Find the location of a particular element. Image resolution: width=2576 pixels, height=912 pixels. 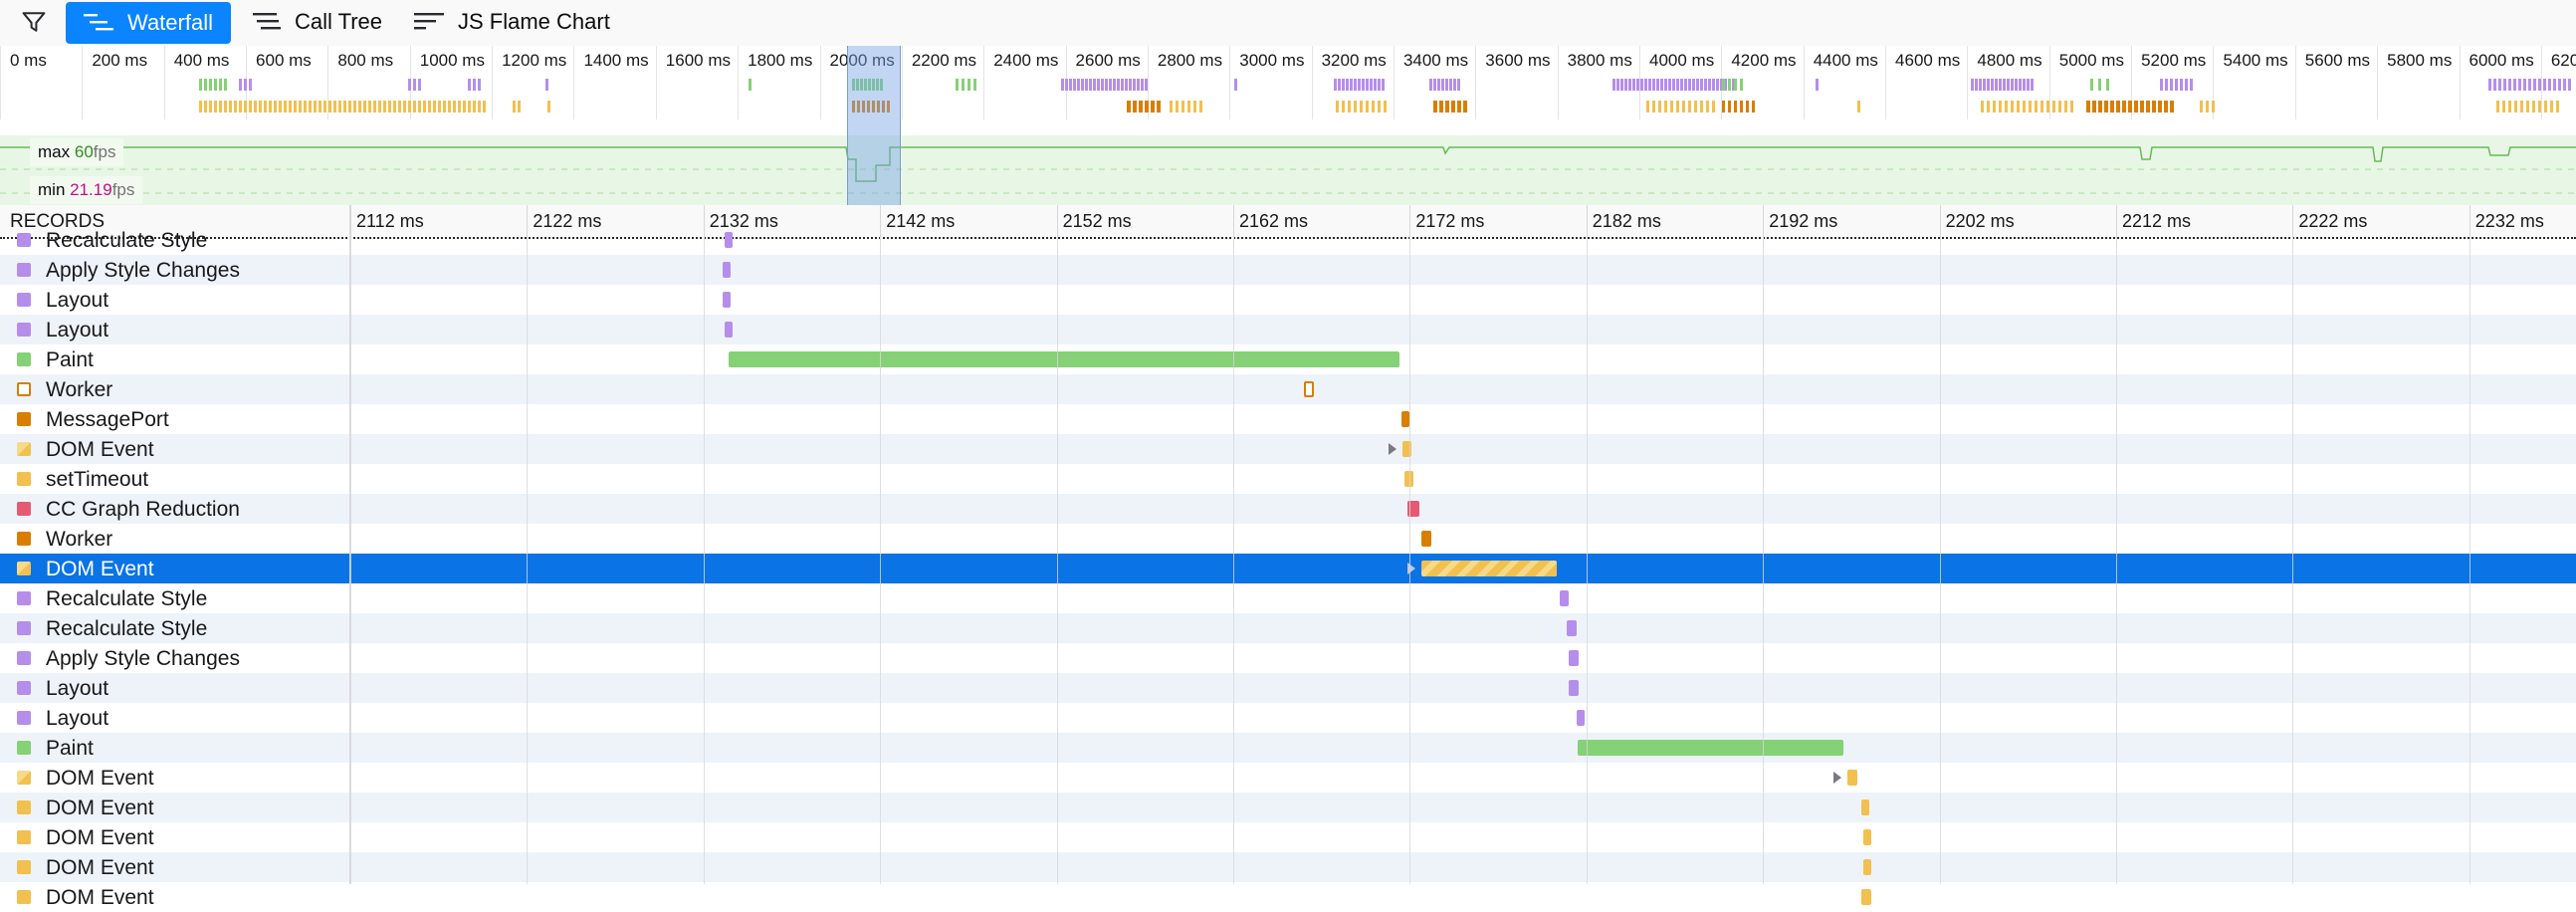

record-row: setTimeout is located at coordinates (1288, 479).